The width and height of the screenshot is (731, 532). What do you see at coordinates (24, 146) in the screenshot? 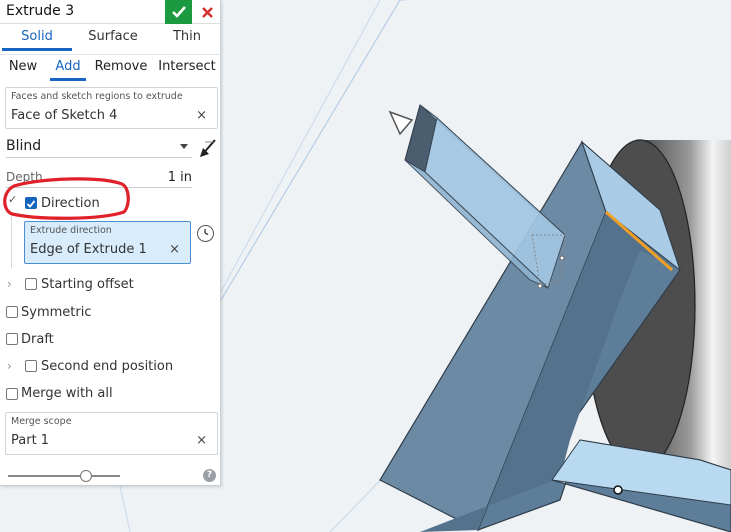
I see `end-type-value: Blind` at bounding box center [24, 146].